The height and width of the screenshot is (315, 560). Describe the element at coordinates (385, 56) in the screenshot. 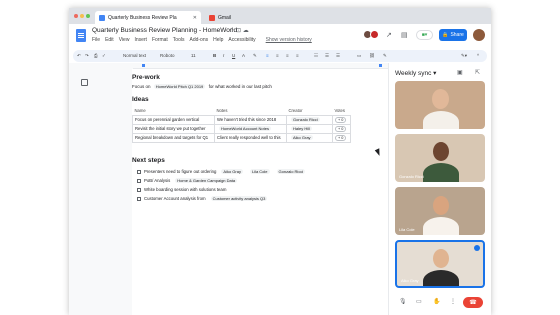

I see `comment-add-icon: ✎` at that location.